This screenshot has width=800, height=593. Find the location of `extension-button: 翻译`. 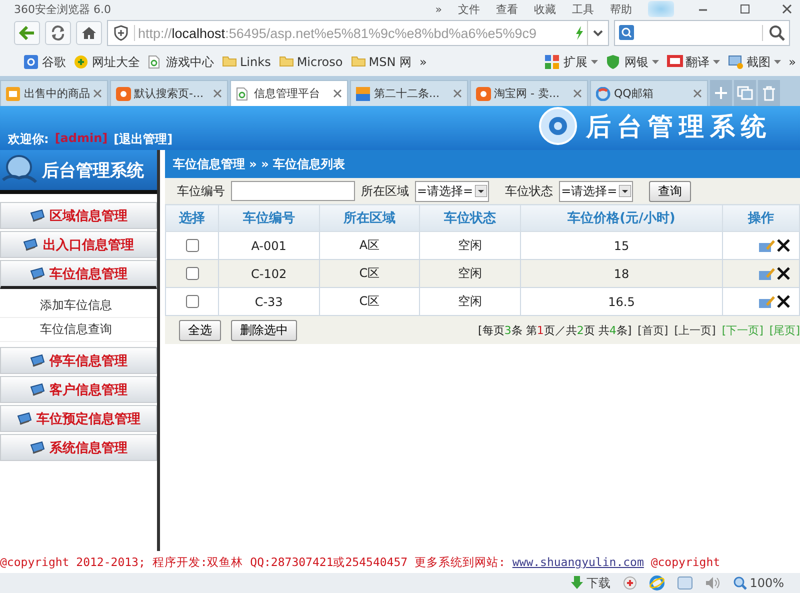

extension-button: 翻译 is located at coordinates (693, 62).